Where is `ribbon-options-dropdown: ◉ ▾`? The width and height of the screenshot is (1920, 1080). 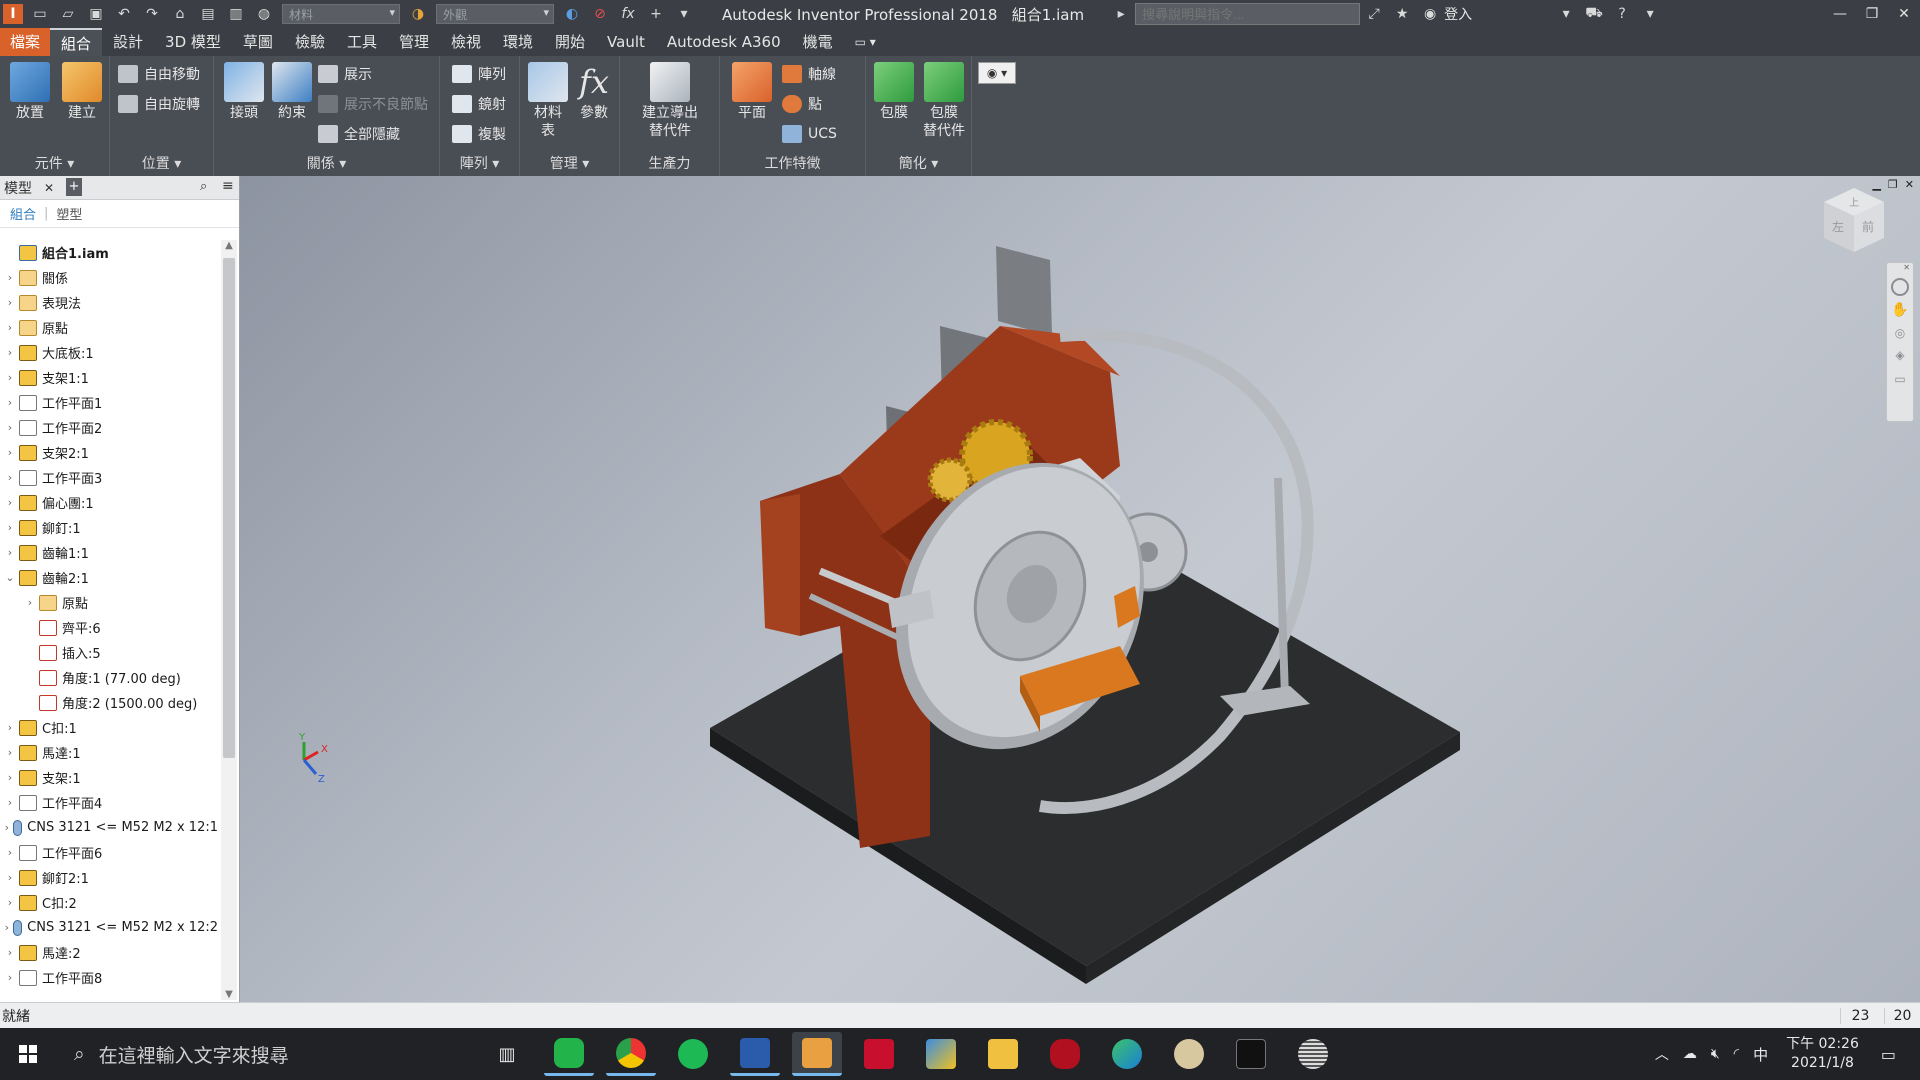
ribbon-options-dropdown: ◉ ▾ is located at coordinates (997, 73).